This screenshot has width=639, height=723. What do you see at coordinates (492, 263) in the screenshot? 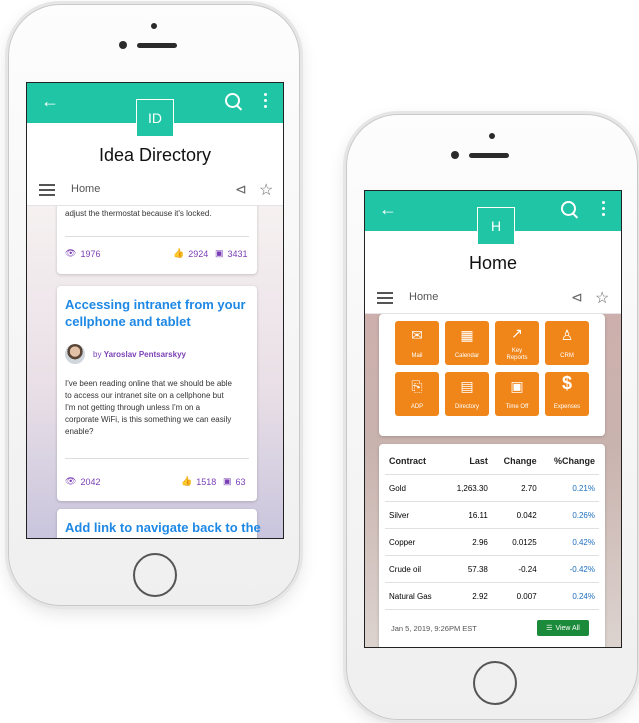
I see `page-title: Home` at bounding box center [492, 263].